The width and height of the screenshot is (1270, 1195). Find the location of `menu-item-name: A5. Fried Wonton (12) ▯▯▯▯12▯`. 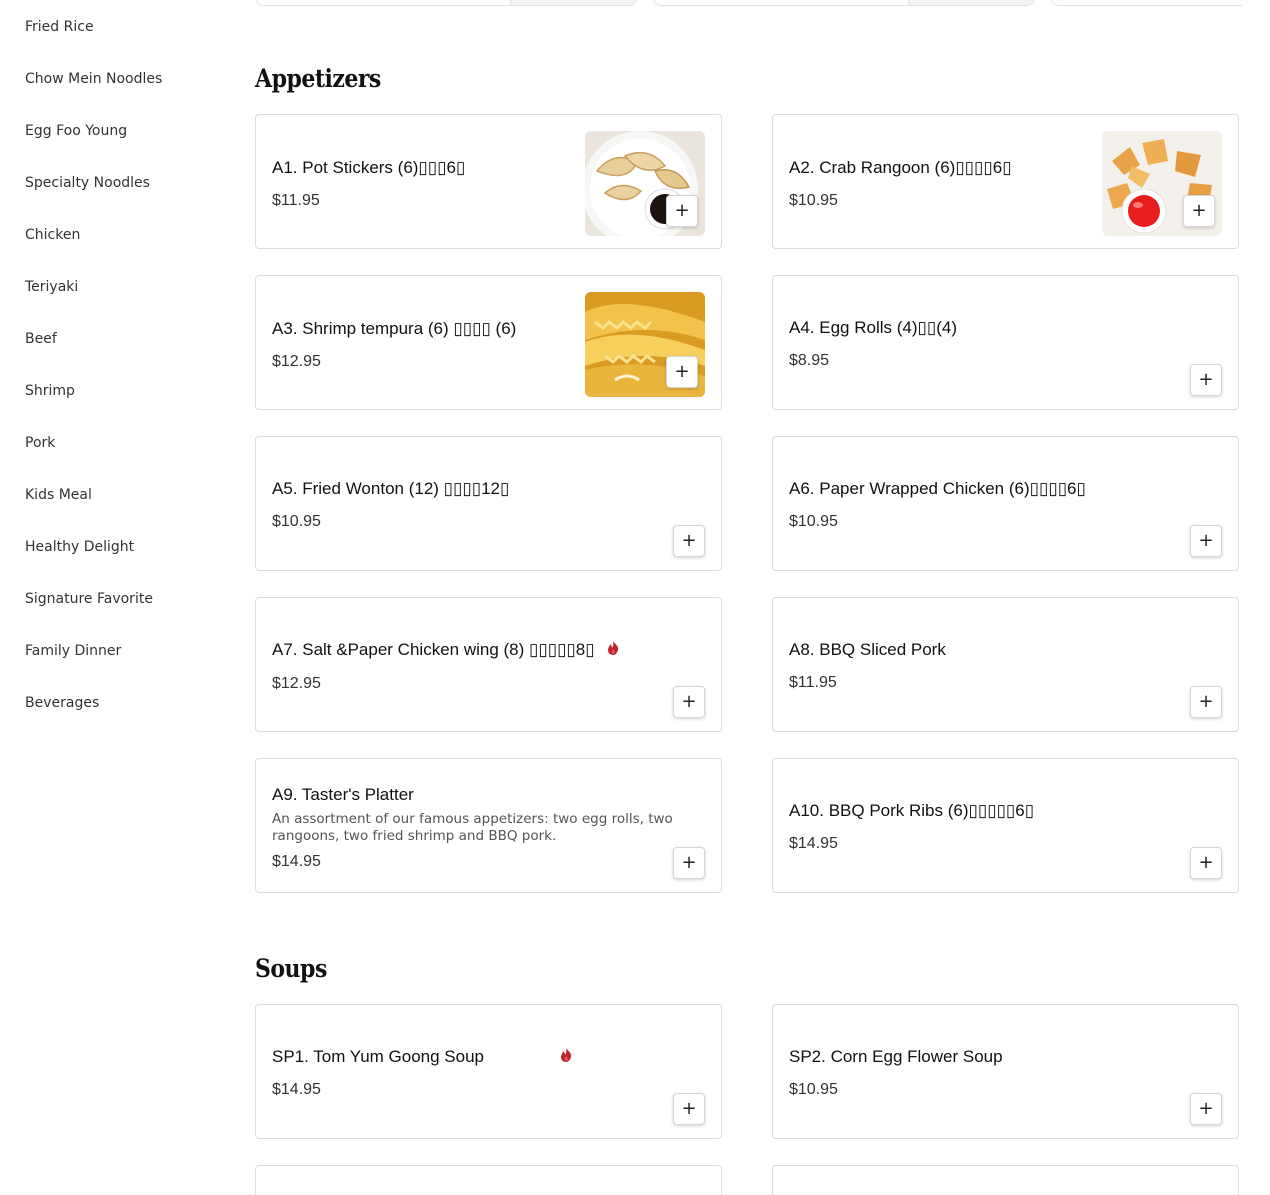

menu-item-name: A5. Fried Wonton (12) ▯▯▯▯12▯ is located at coordinates (391, 488).